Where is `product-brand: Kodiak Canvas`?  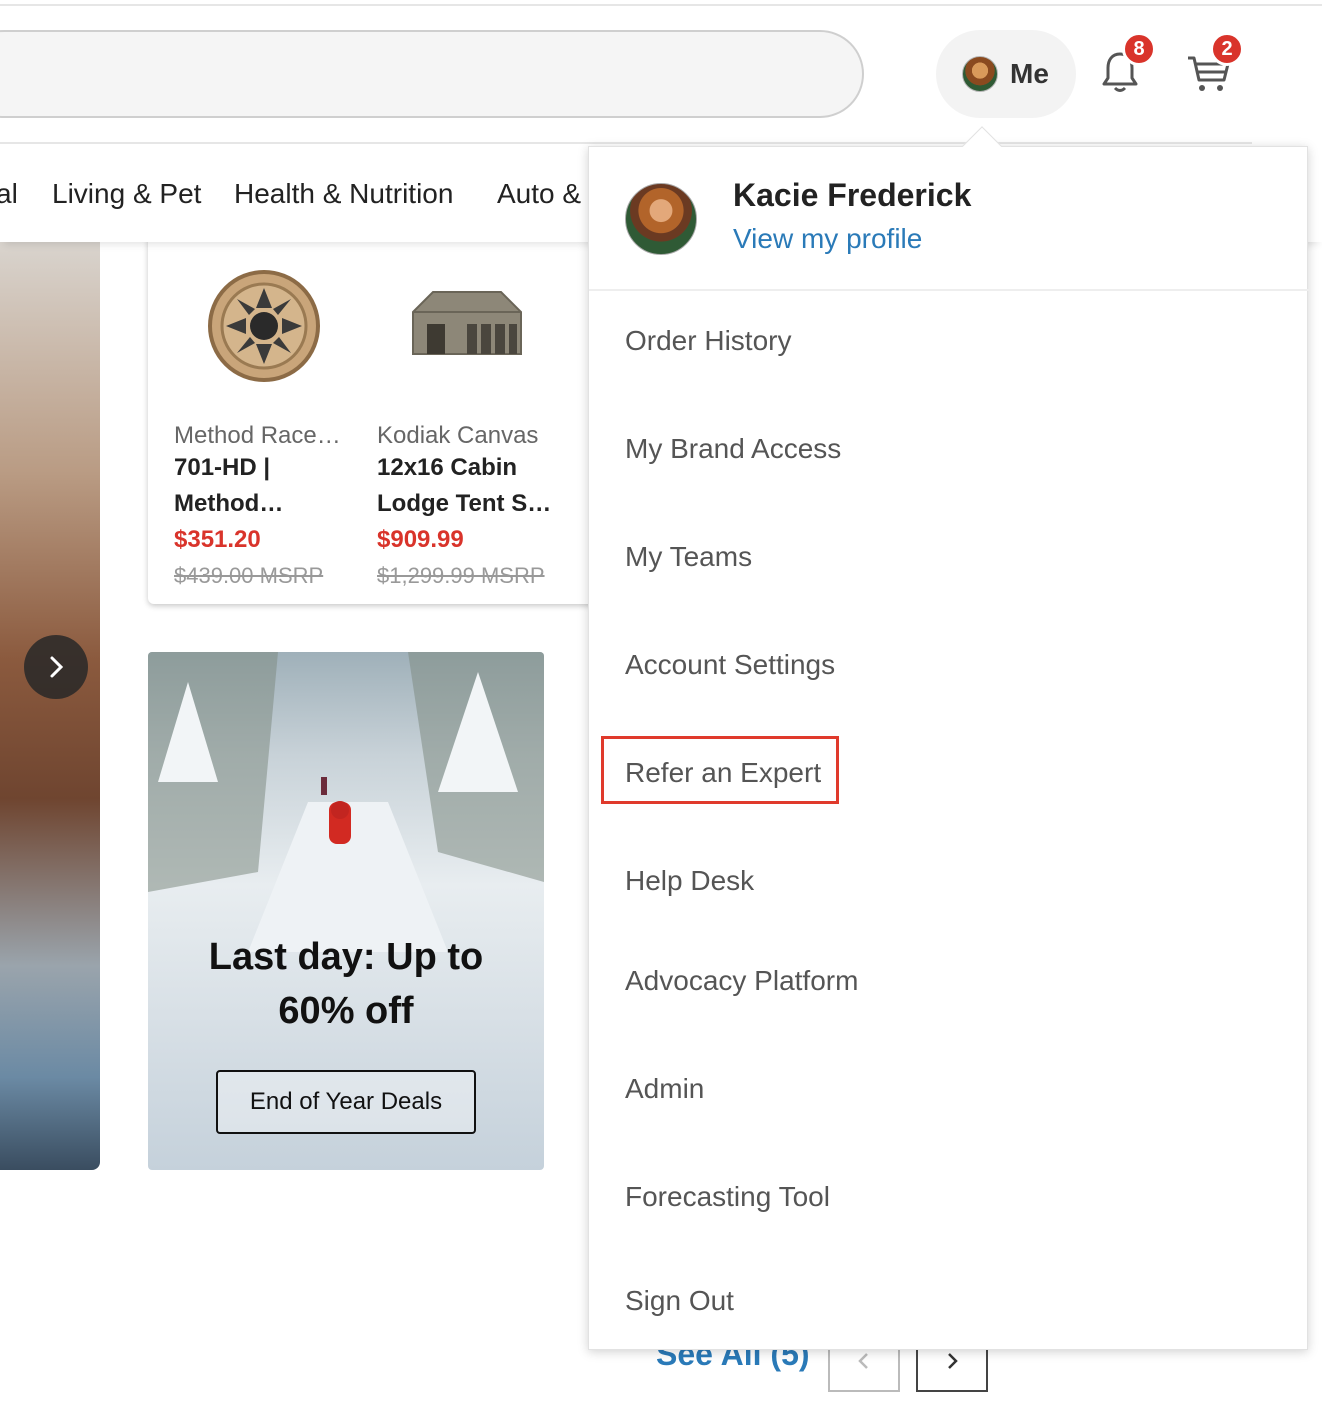 product-brand: Kodiak Canvas is located at coordinates (458, 435).